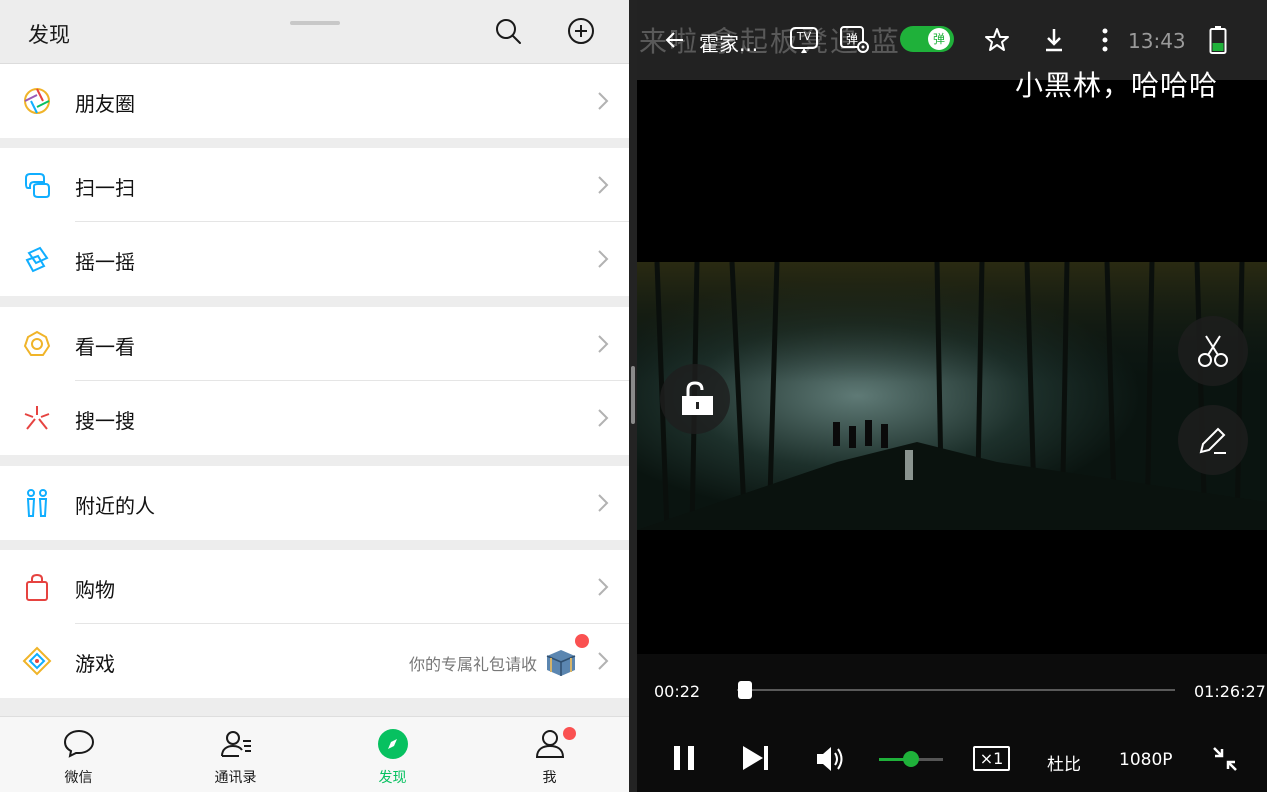  I want to click on nearby-people-icon, so click(37, 503).